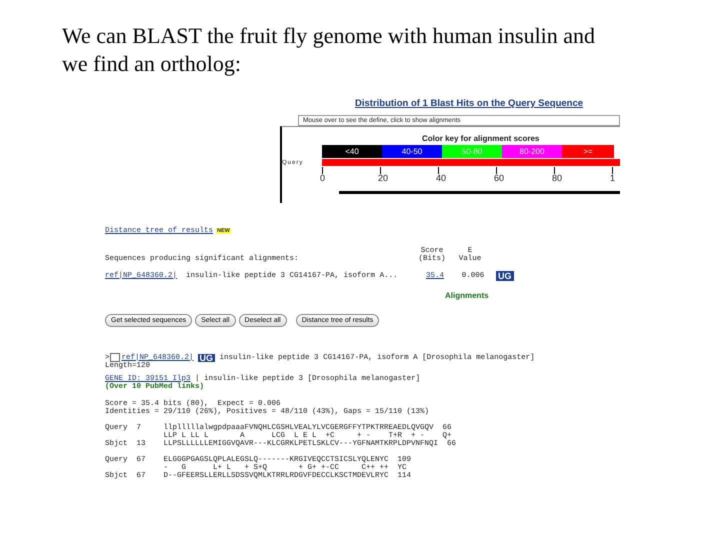 The width and height of the screenshot is (720, 540). Describe the element at coordinates (469, 103) in the screenshot. I see `graphic-title: Distribution of 1 Blast Hits on the Query Sequence` at that location.